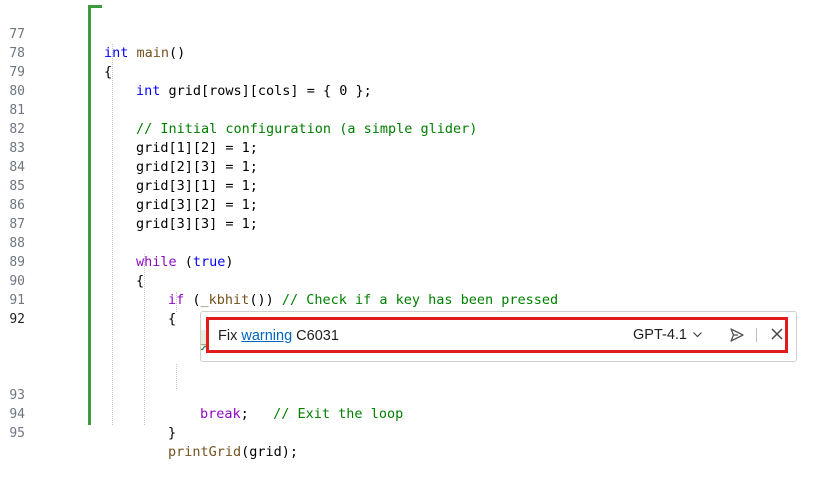 The image size is (820, 481). Describe the element at coordinates (302, 414) in the screenshot. I see `code-text: break; // Exit the loop` at that location.